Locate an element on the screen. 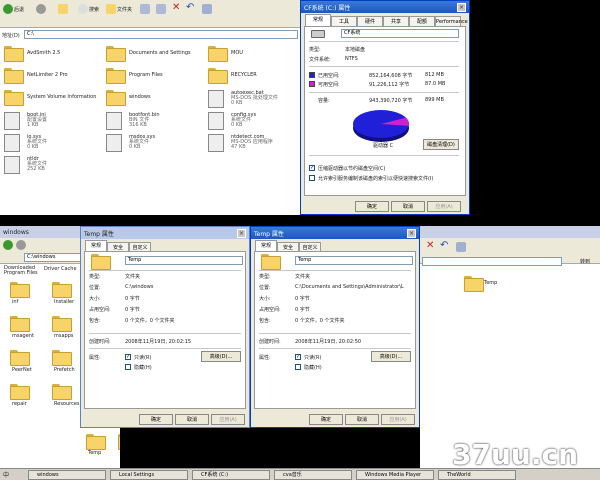 This screenshot has height=480, width=600. folder-label: repair is located at coordinates (19, 404).